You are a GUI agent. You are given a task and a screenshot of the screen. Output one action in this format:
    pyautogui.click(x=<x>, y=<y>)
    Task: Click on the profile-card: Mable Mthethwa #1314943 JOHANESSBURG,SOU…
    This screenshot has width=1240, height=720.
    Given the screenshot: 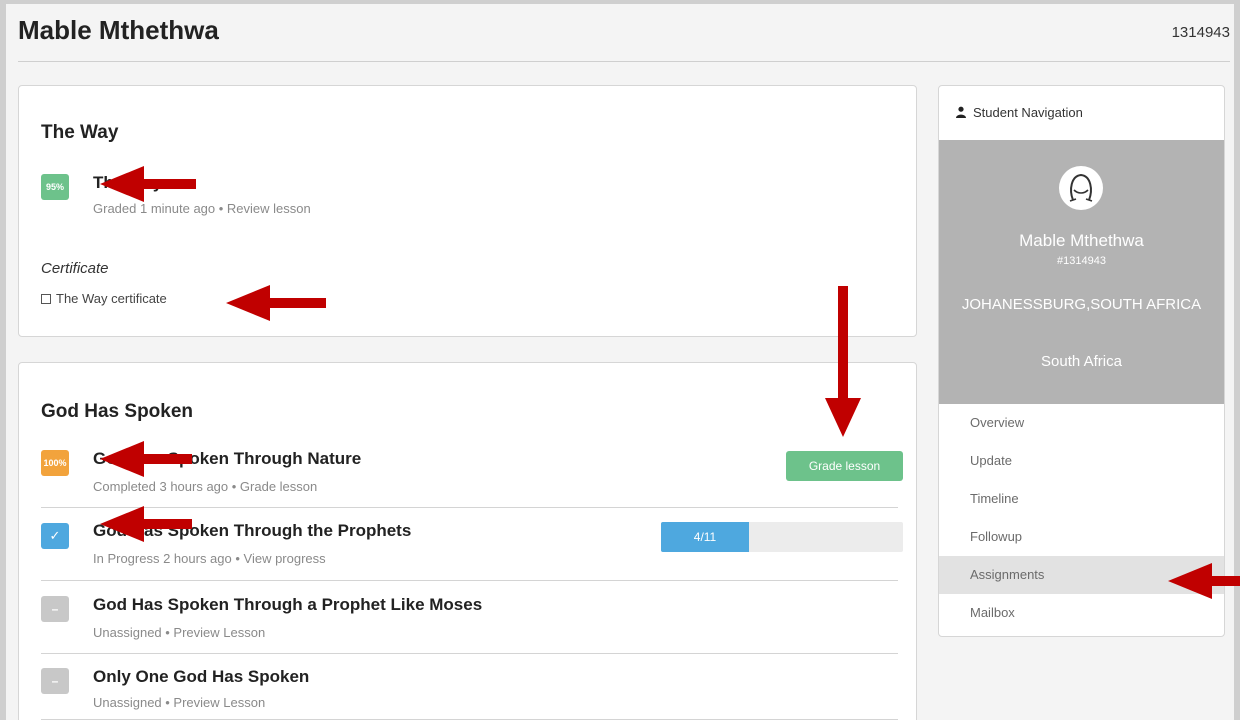 What is the action you would take?
    pyautogui.click(x=1081, y=272)
    